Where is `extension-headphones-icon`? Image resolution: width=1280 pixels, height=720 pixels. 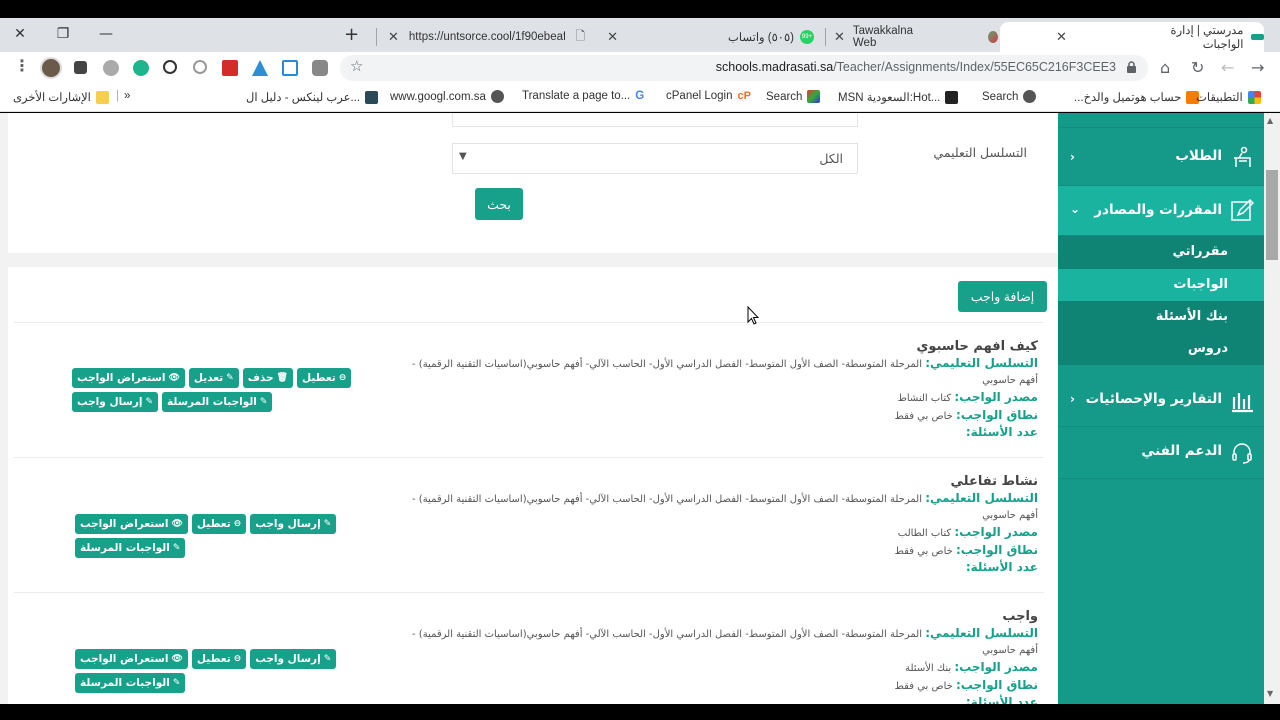
extension-headphones-icon is located at coordinates (200, 67).